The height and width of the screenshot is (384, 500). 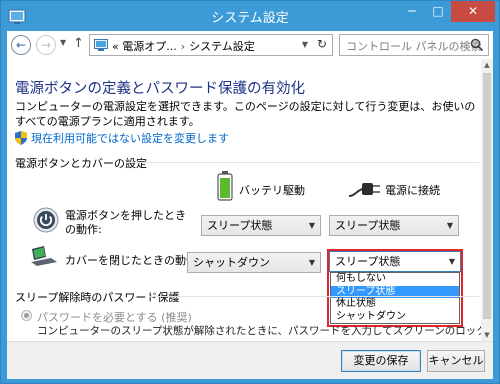 I want to click on back-arrow-icon: ←, so click(x=21, y=45).